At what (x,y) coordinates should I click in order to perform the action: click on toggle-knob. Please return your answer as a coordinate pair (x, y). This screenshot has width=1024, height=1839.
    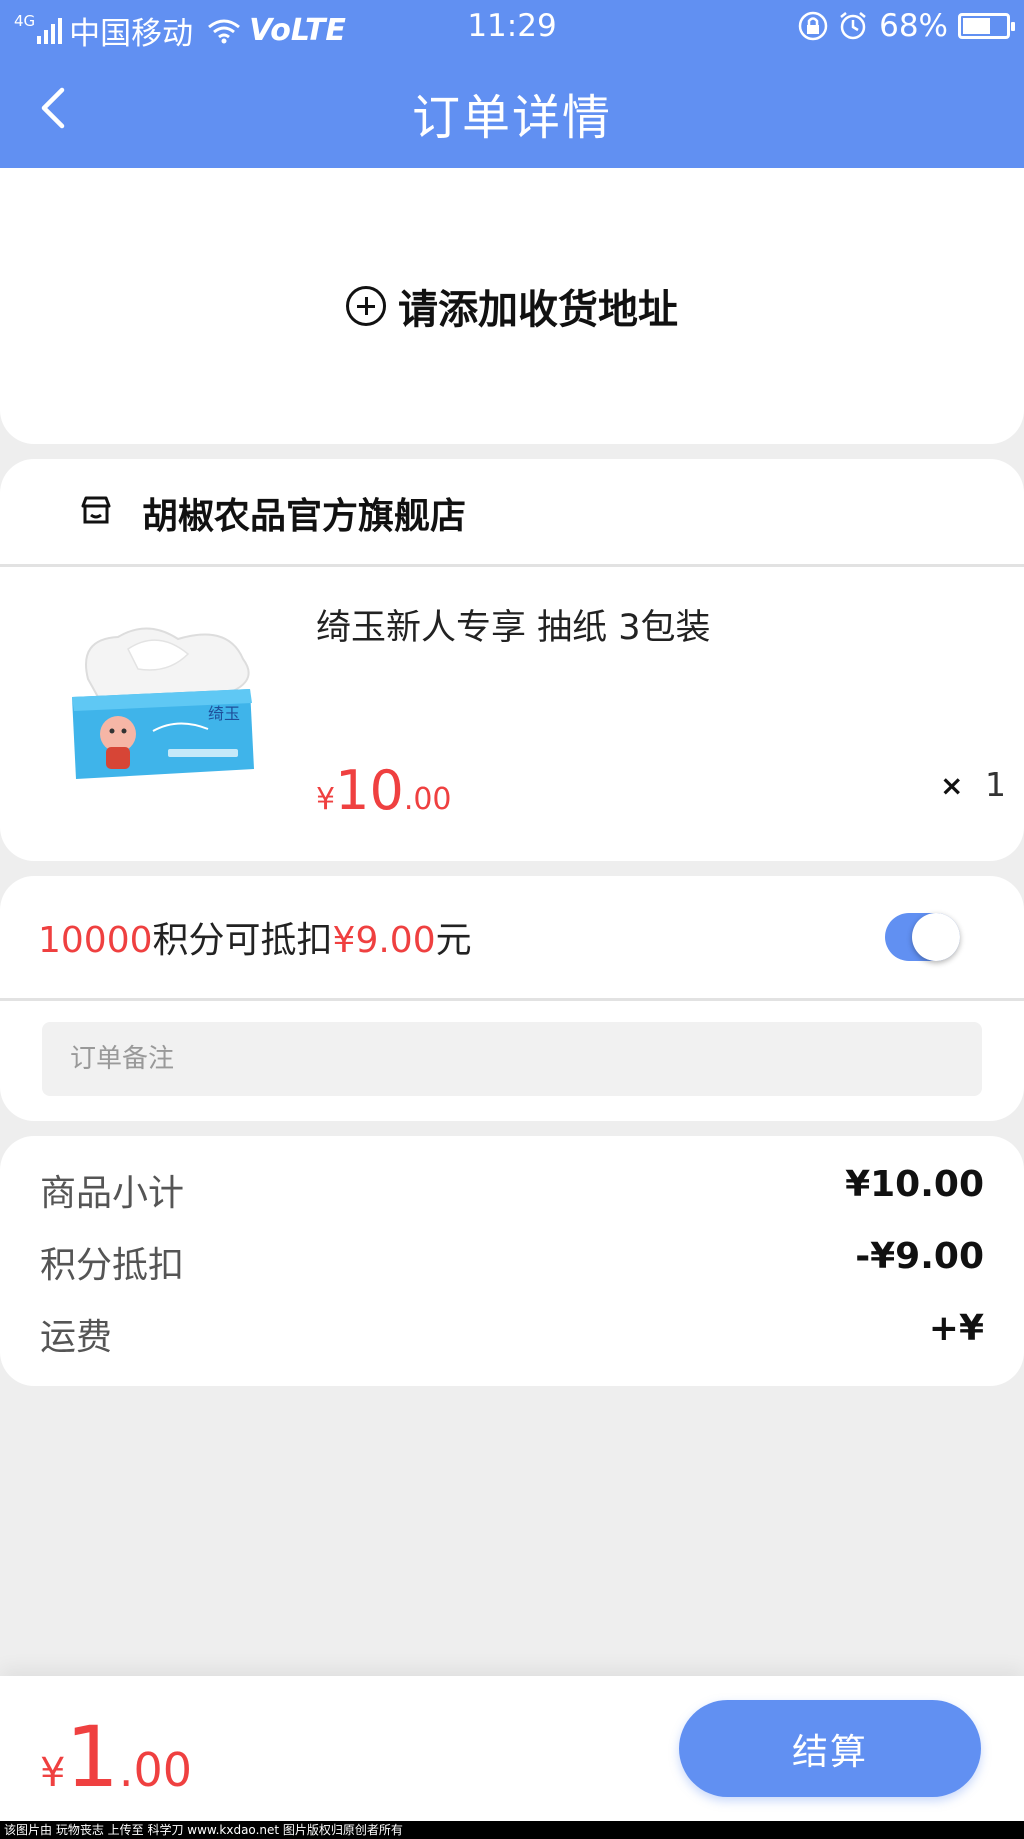
    Looking at the image, I should click on (936, 937).